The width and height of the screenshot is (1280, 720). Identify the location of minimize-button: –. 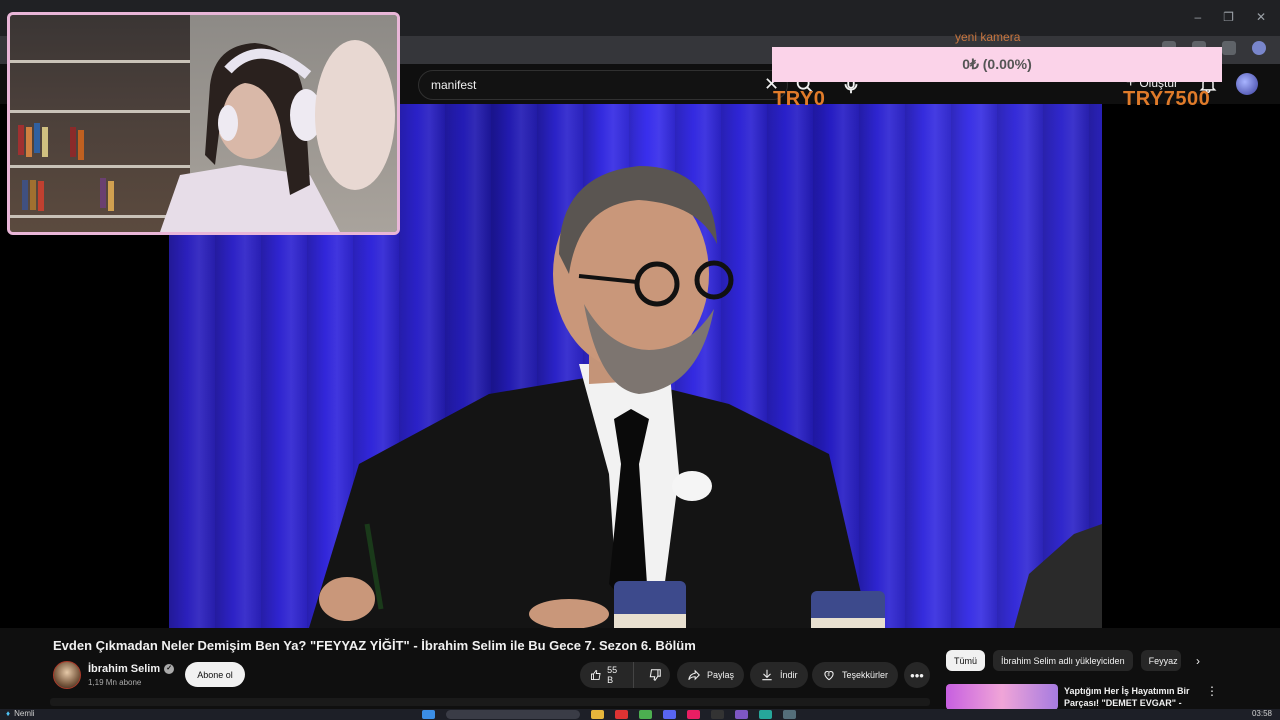
(1197, 17).